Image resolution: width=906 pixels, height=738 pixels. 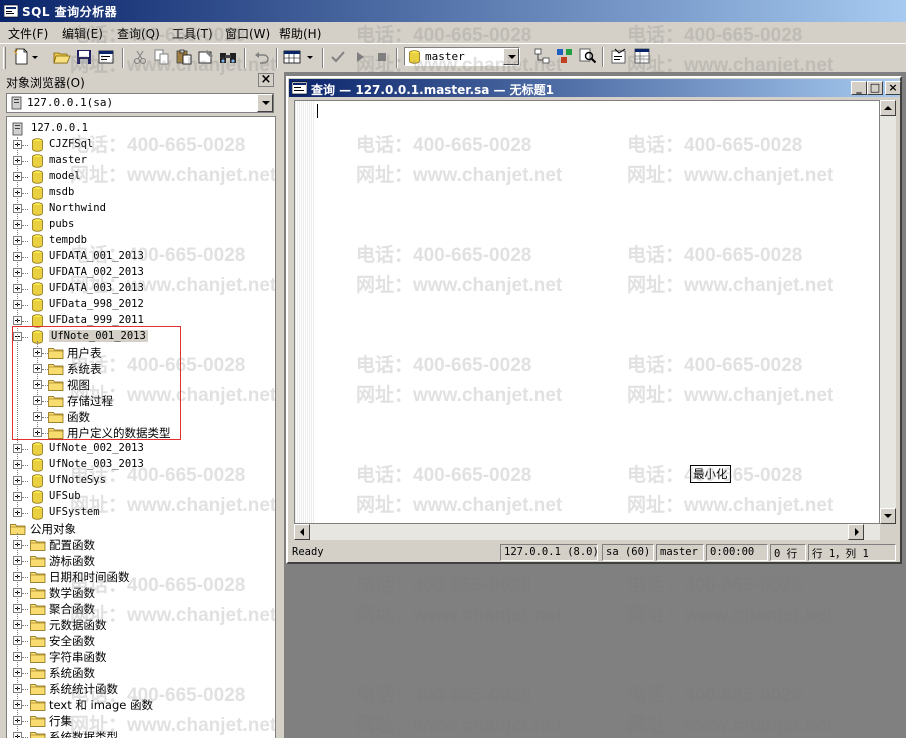 I want to click on parse-query-button, so click(x=338, y=57).